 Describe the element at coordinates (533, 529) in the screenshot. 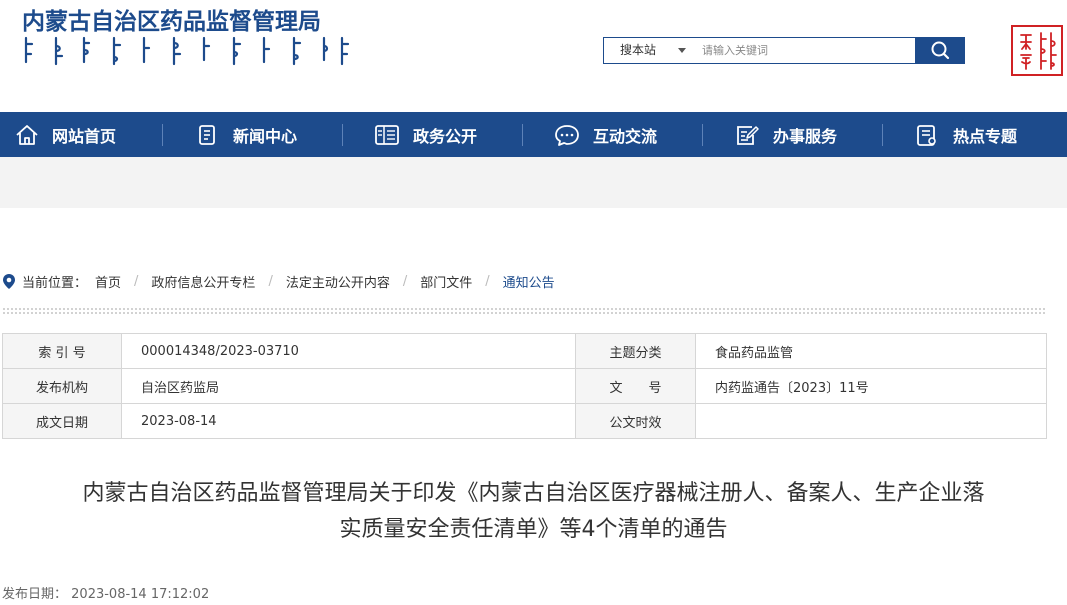

I see `article-title-line: 实质量安全责任清单》等4个清单的通告` at that location.